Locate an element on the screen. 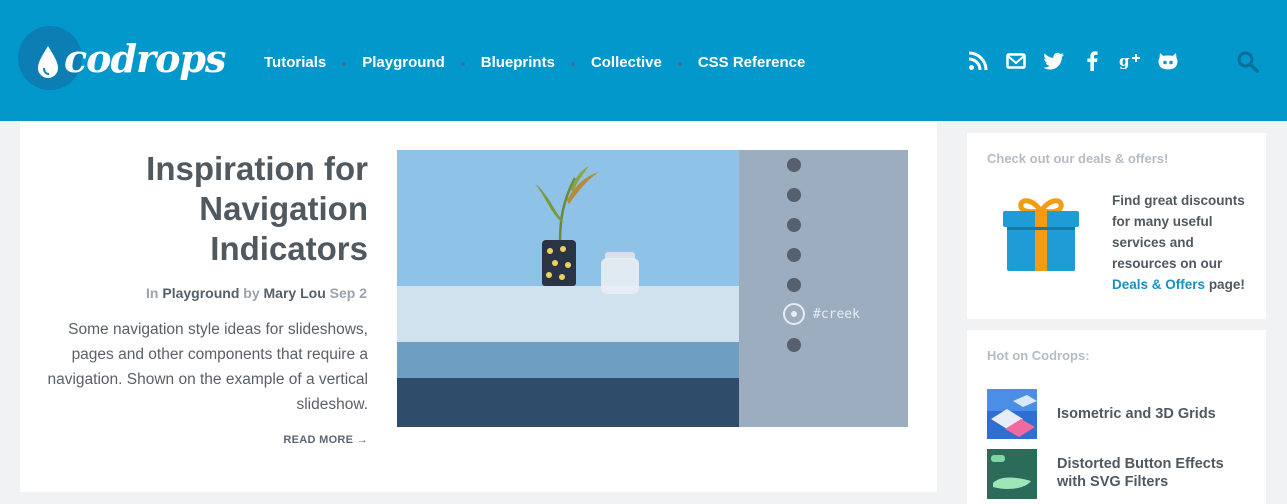 The width and height of the screenshot is (1287, 504). article-title: Inspiration for Navigation Indicators is located at coordinates (203, 209).